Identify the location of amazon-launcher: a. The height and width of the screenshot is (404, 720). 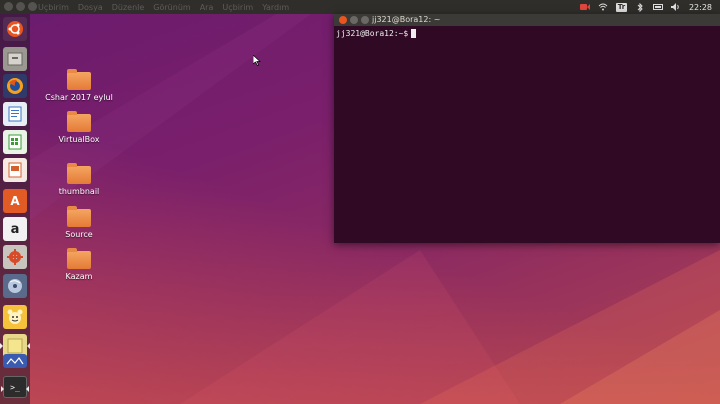
(15, 229).